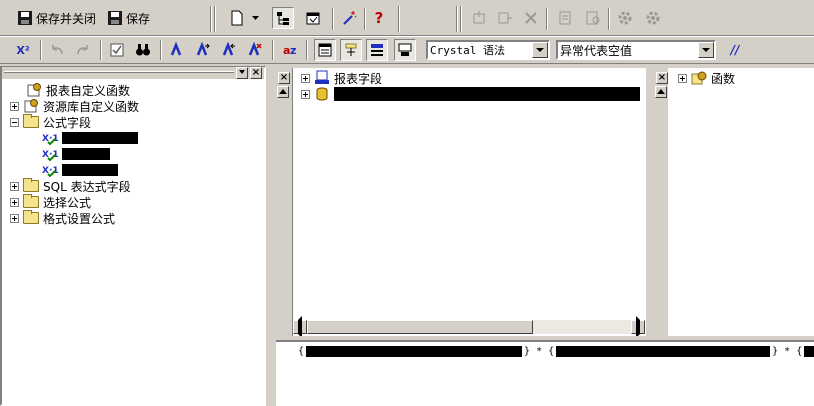 Image resolution: width=814 pixels, height=406 pixels. Describe the element at coordinates (117, 50) in the screenshot. I see `check-formula-button` at that location.